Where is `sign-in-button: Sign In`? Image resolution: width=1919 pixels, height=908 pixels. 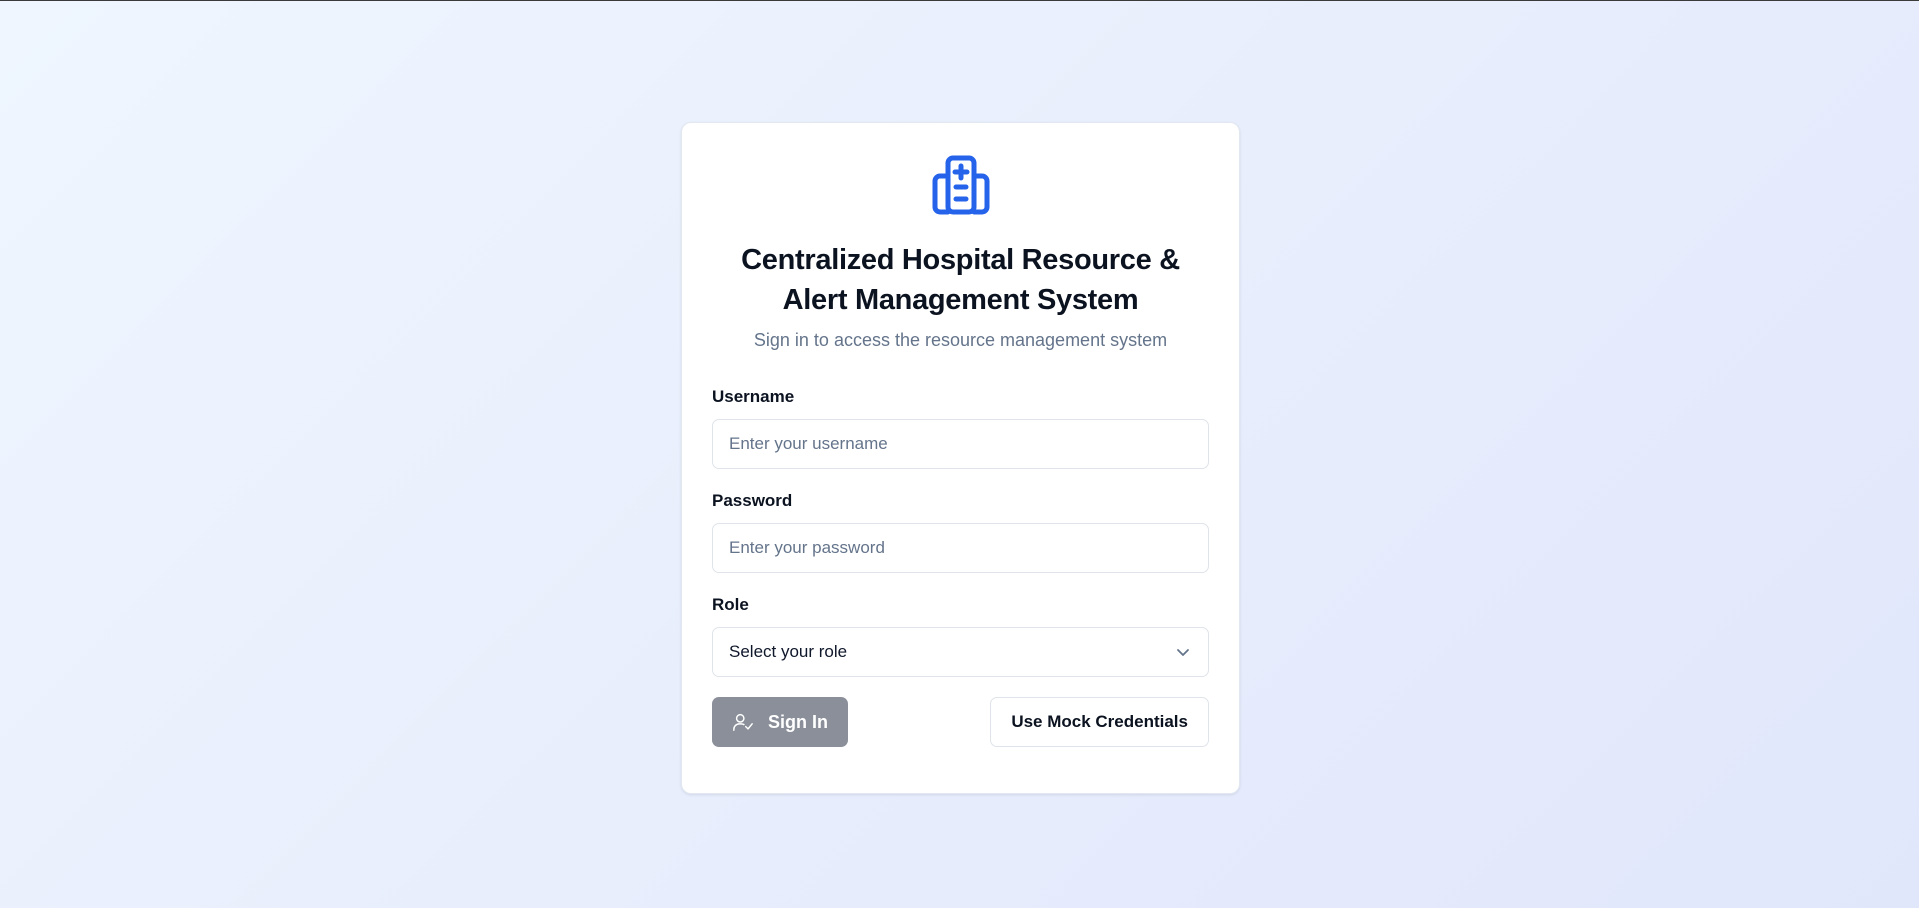
sign-in-button: Sign In is located at coordinates (780, 722).